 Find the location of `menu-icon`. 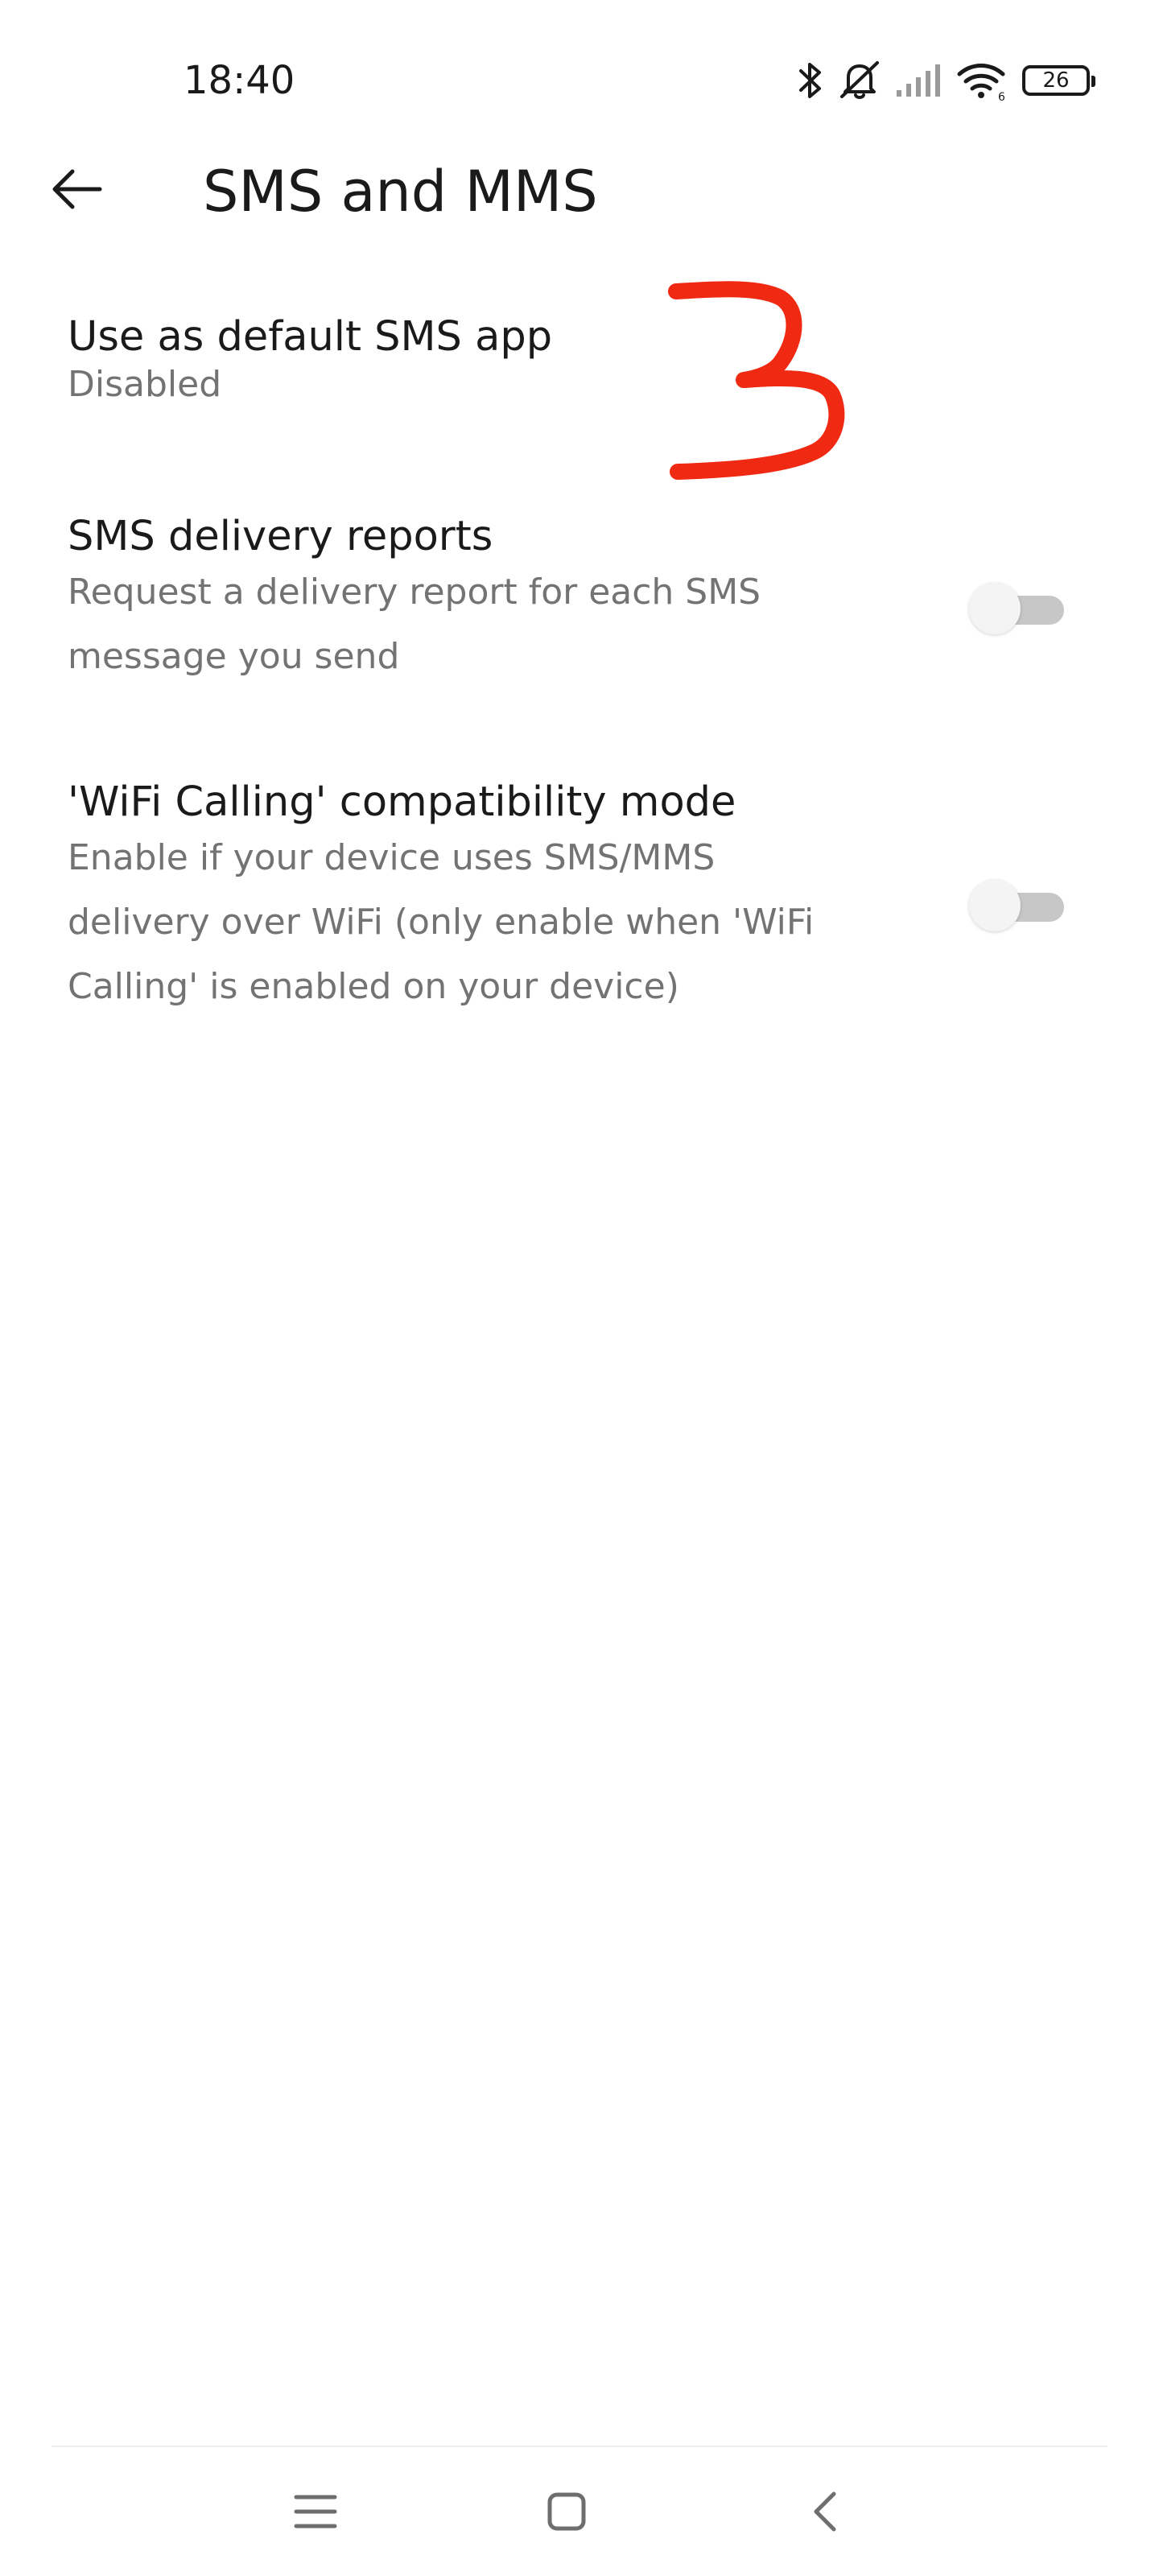

menu-icon is located at coordinates (315, 2512).